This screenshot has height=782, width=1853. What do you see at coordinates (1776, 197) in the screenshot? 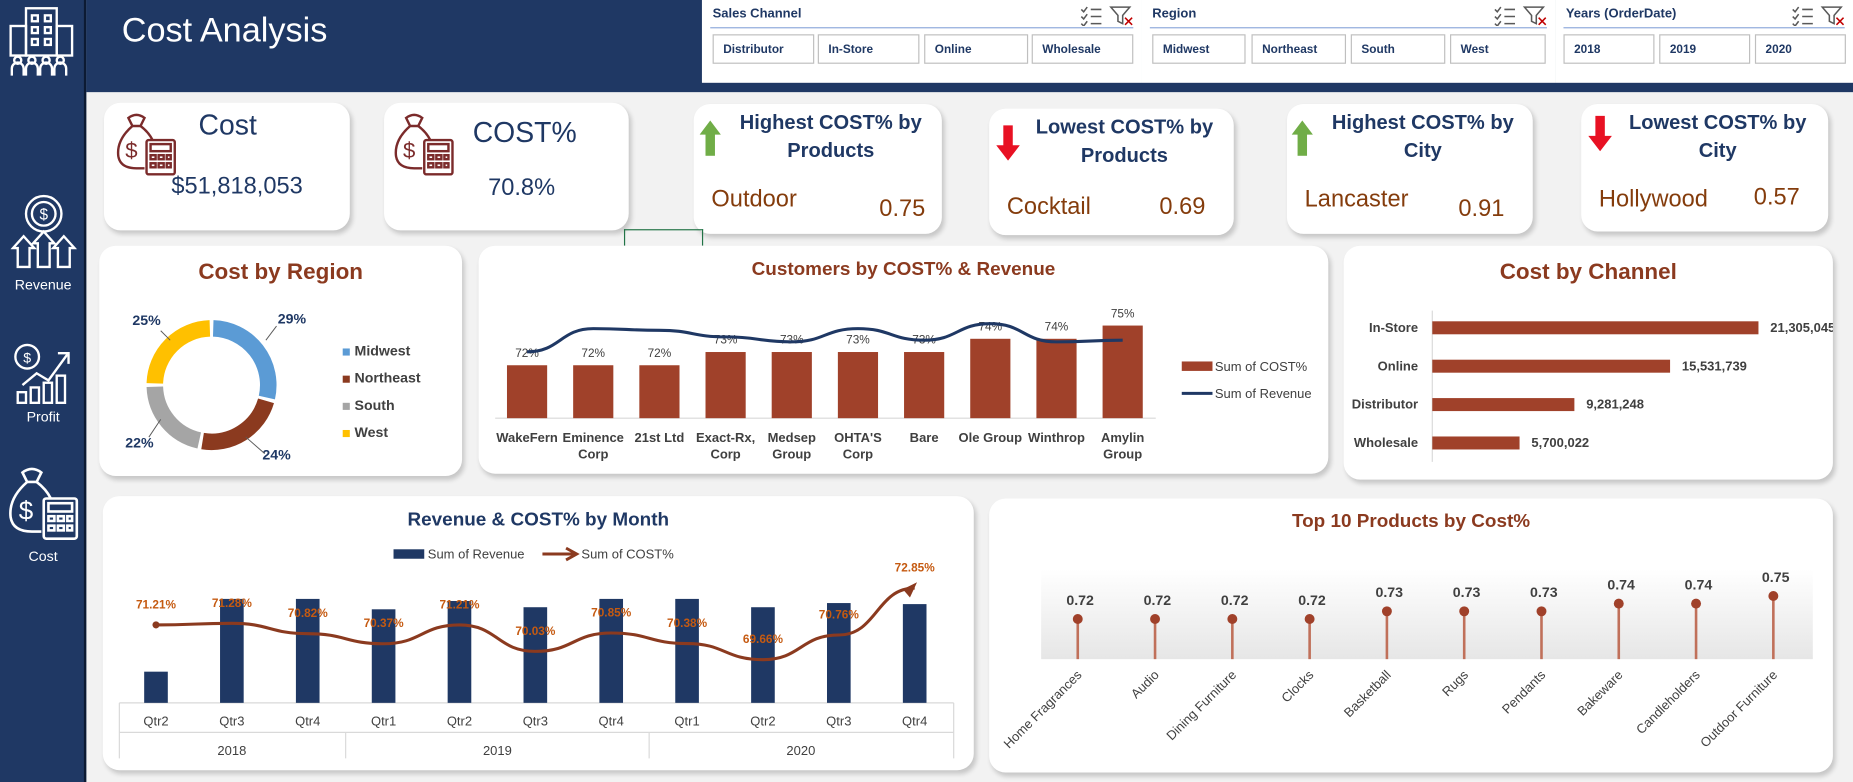
I see `highlight-value: 0.57` at bounding box center [1776, 197].